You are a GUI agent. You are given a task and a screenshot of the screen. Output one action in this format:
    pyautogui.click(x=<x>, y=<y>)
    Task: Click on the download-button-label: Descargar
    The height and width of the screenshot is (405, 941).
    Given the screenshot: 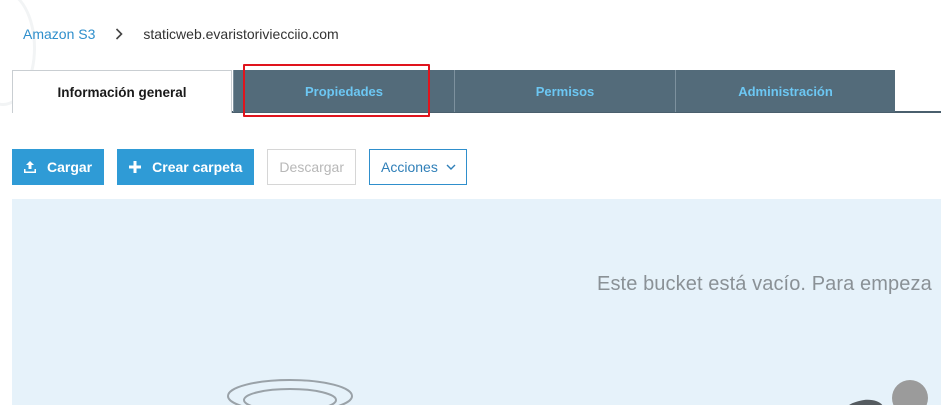 What is the action you would take?
    pyautogui.click(x=312, y=167)
    